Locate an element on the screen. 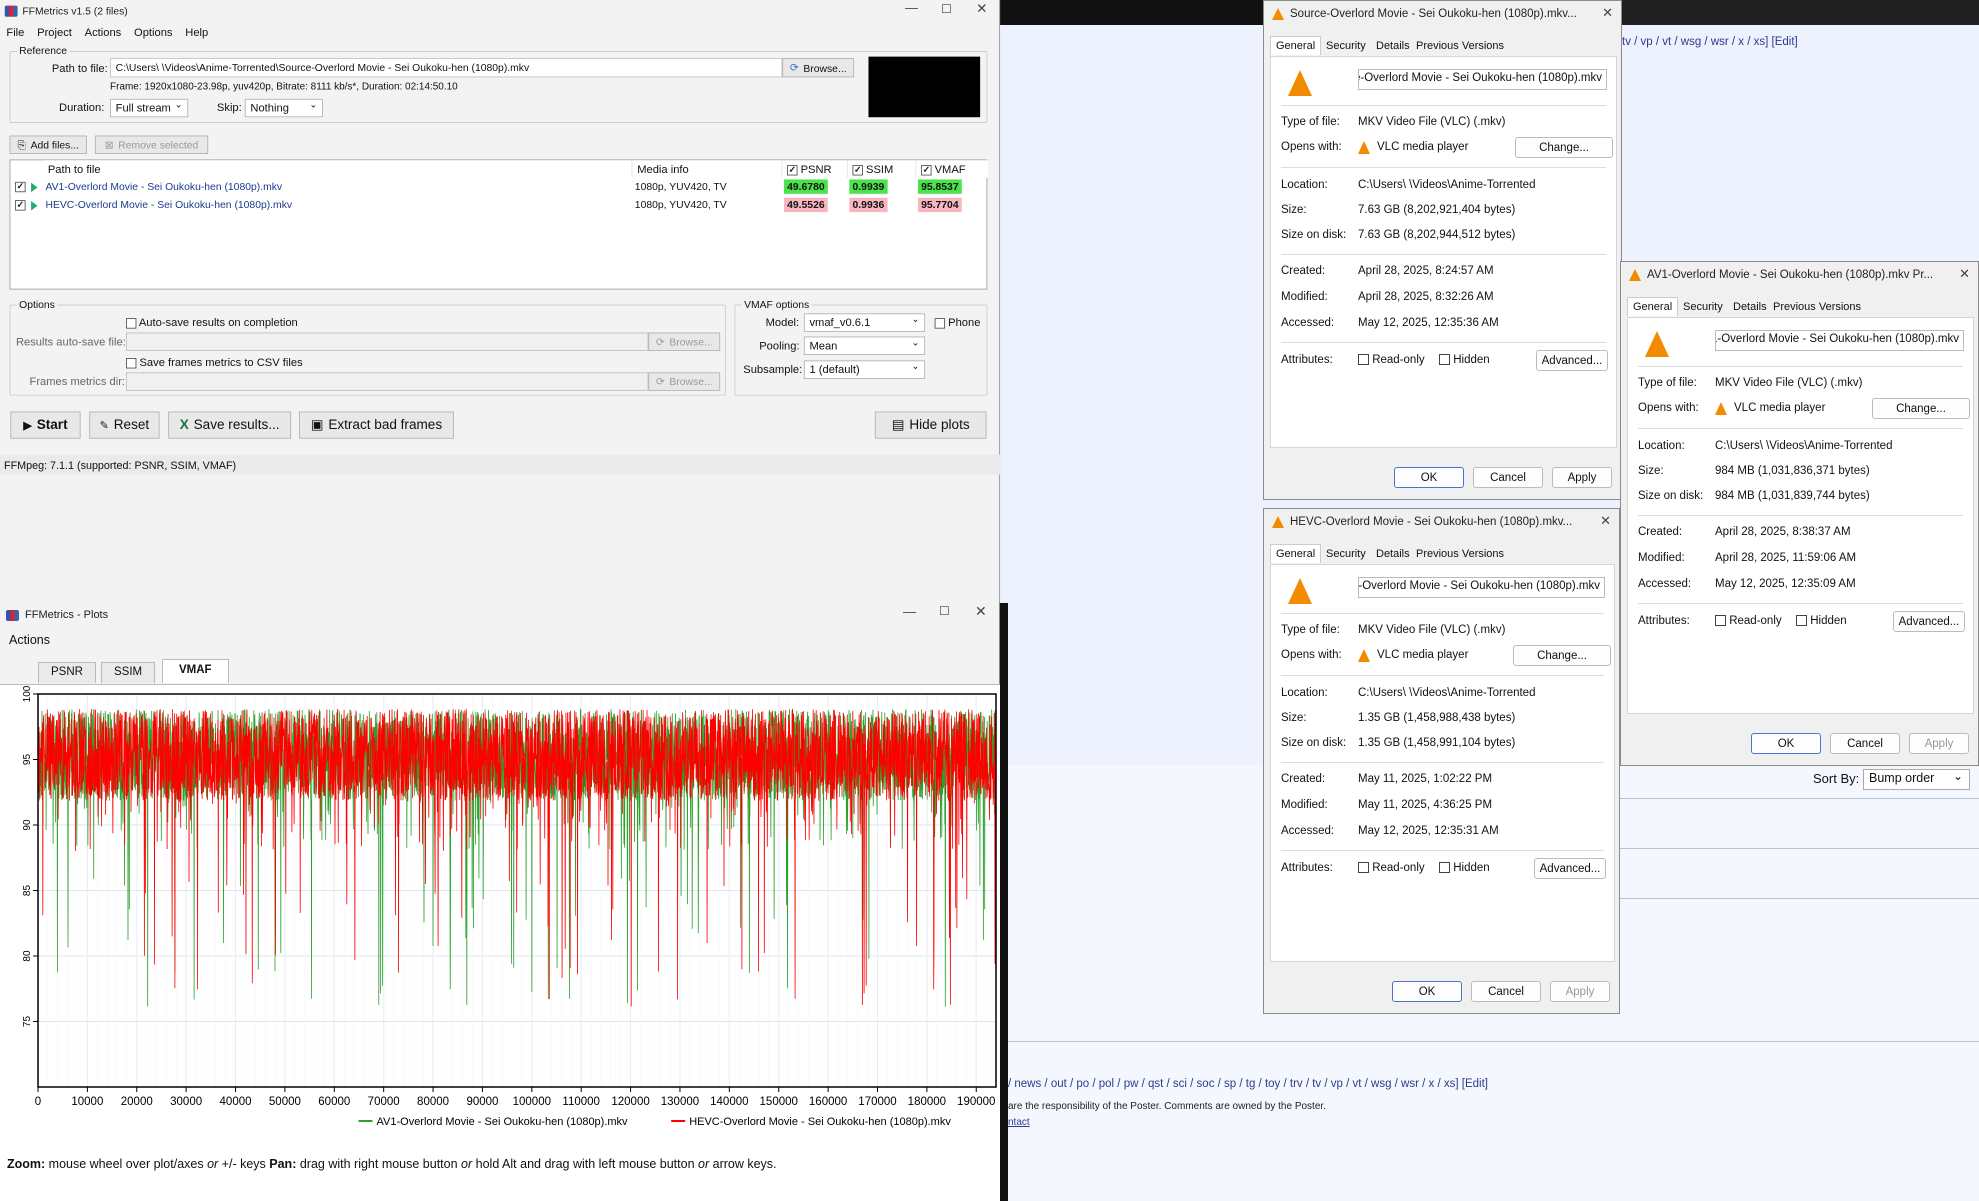 The height and width of the screenshot is (1201, 1979). sort-select: Bump order is located at coordinates (1916, 779).